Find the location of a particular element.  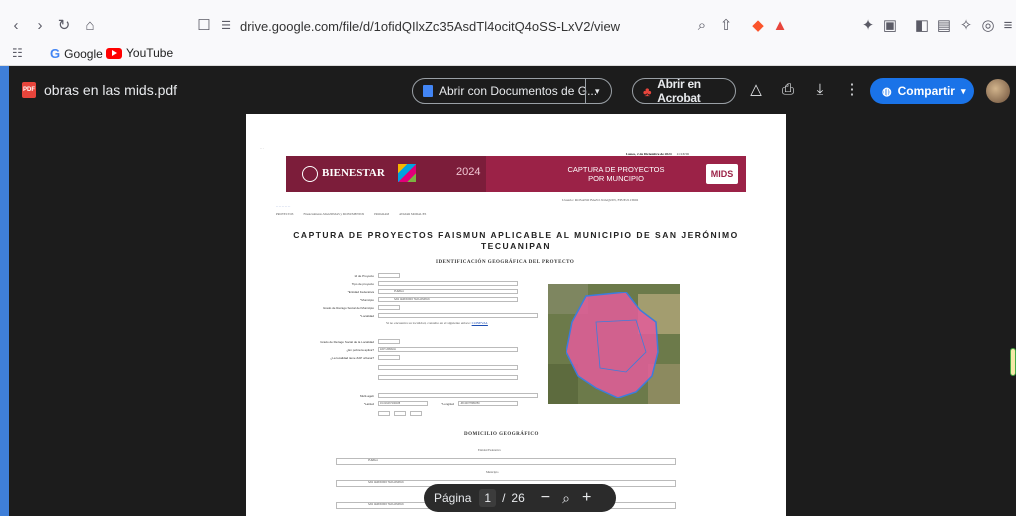

banner-title-2: POR MUNCIPIO is located at coordinates (616, 178).